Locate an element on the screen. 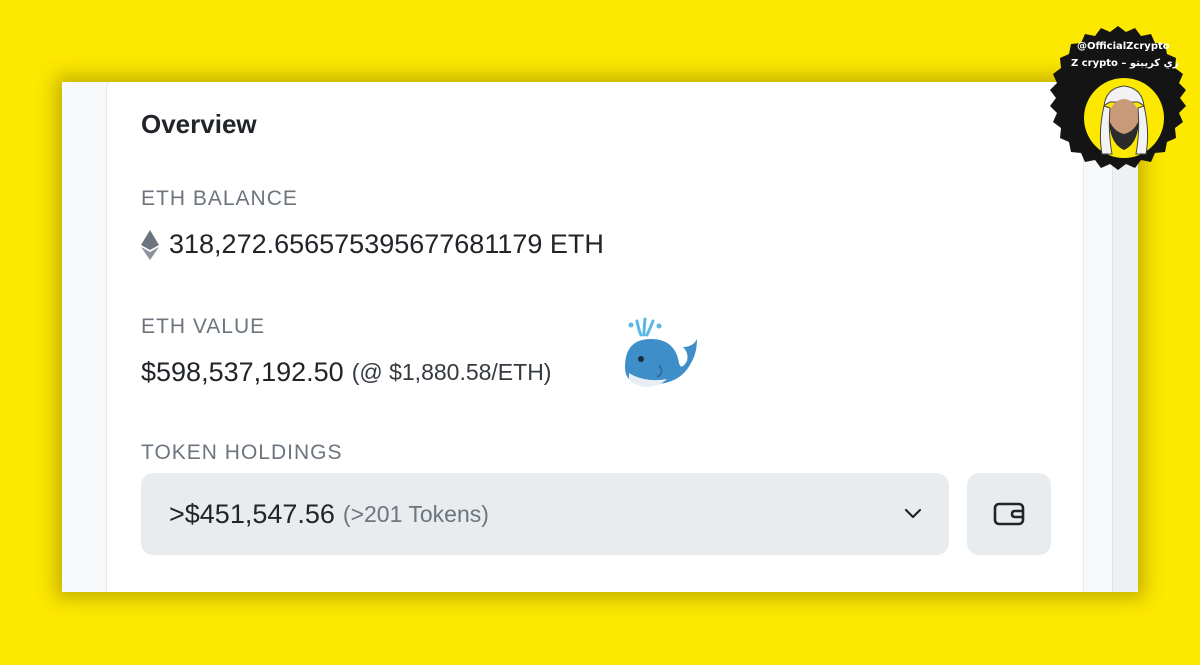 This screenshot has height=665, width=1200. eth-balance-row: 318,272.656575395677681179 ETH is located at coordinates (372, 244).